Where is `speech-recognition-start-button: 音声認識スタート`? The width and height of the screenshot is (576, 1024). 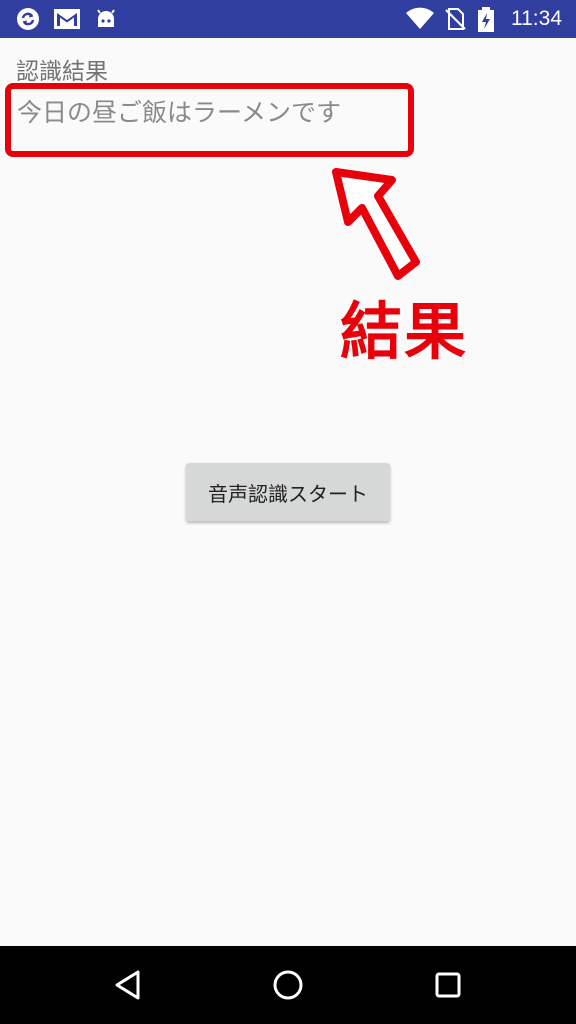 speech-recognition-start-button: 音声認識スタート is located at coordinates (288, 492).